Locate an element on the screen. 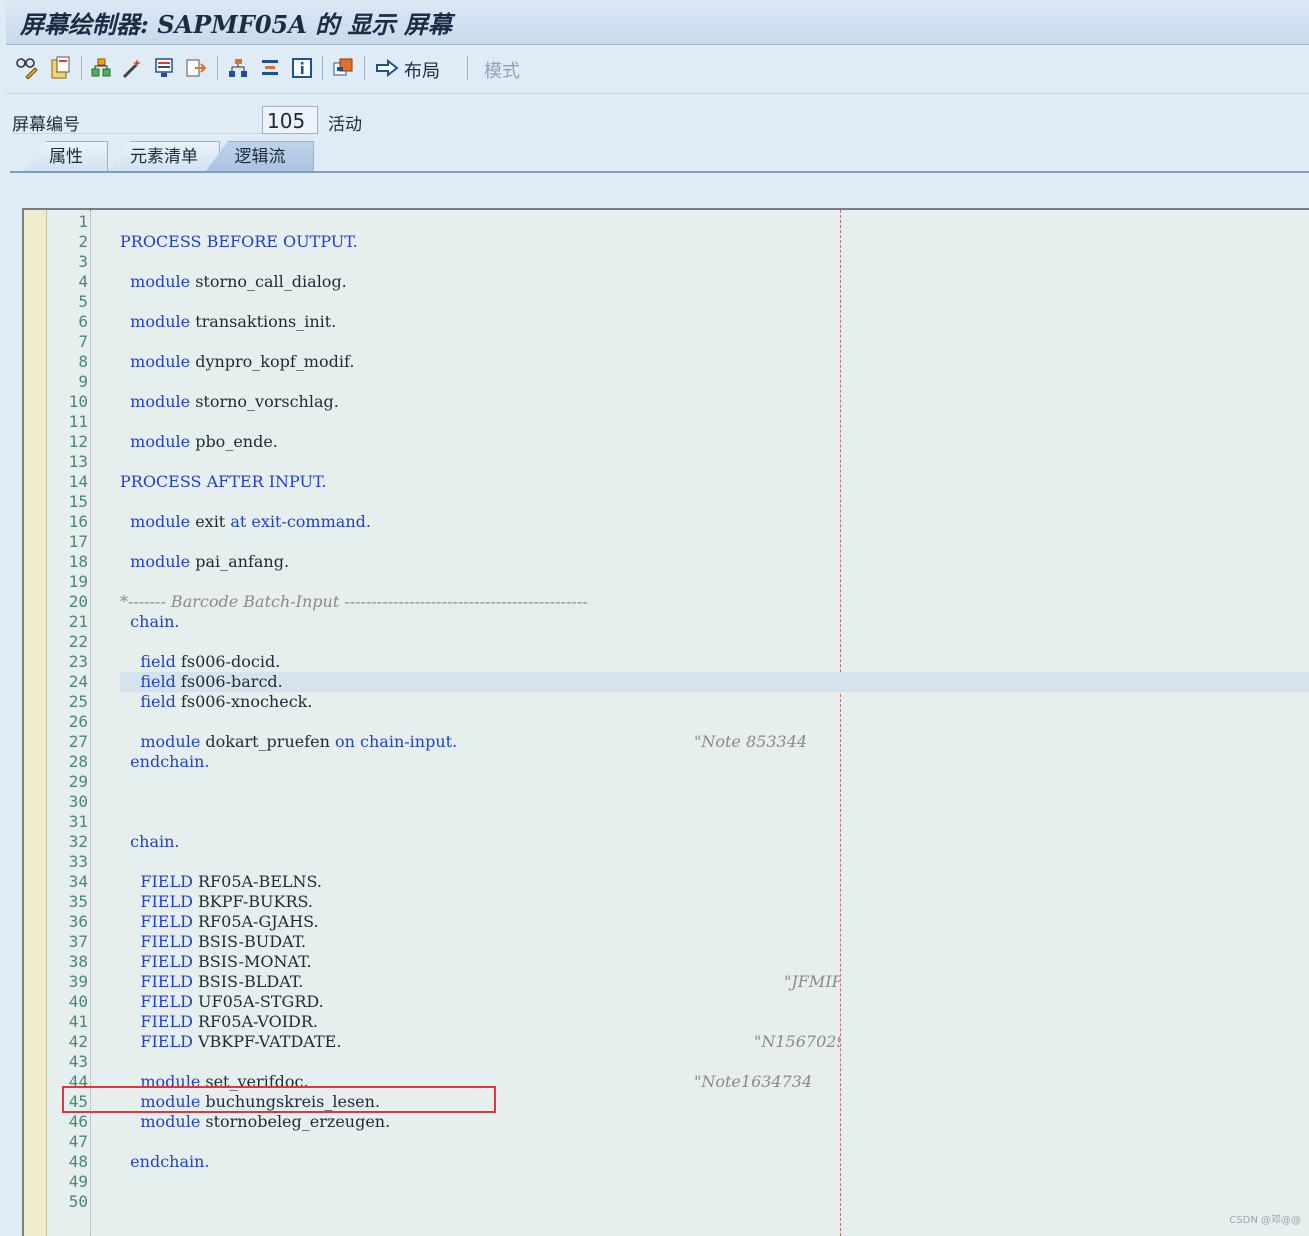  code-text: field fs006-barcd. is located at coordinates (201, 682).